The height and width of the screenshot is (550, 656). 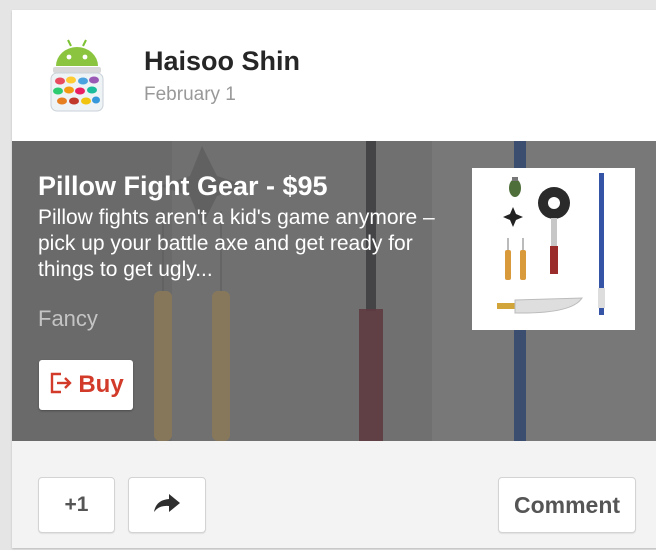 I want to click on post-date: February 1, so click(x=190, y=94).